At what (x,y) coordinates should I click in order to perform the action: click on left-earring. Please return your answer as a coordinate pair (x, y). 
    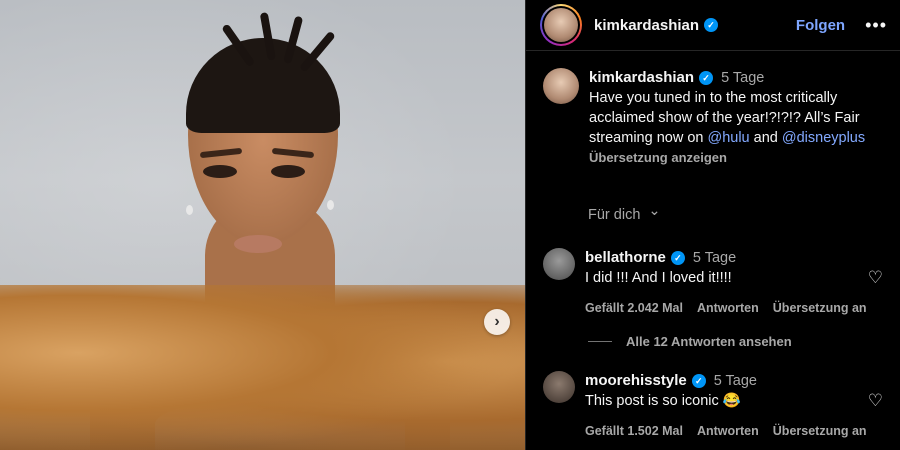
    Looking at the image, I should click on (189, 210).